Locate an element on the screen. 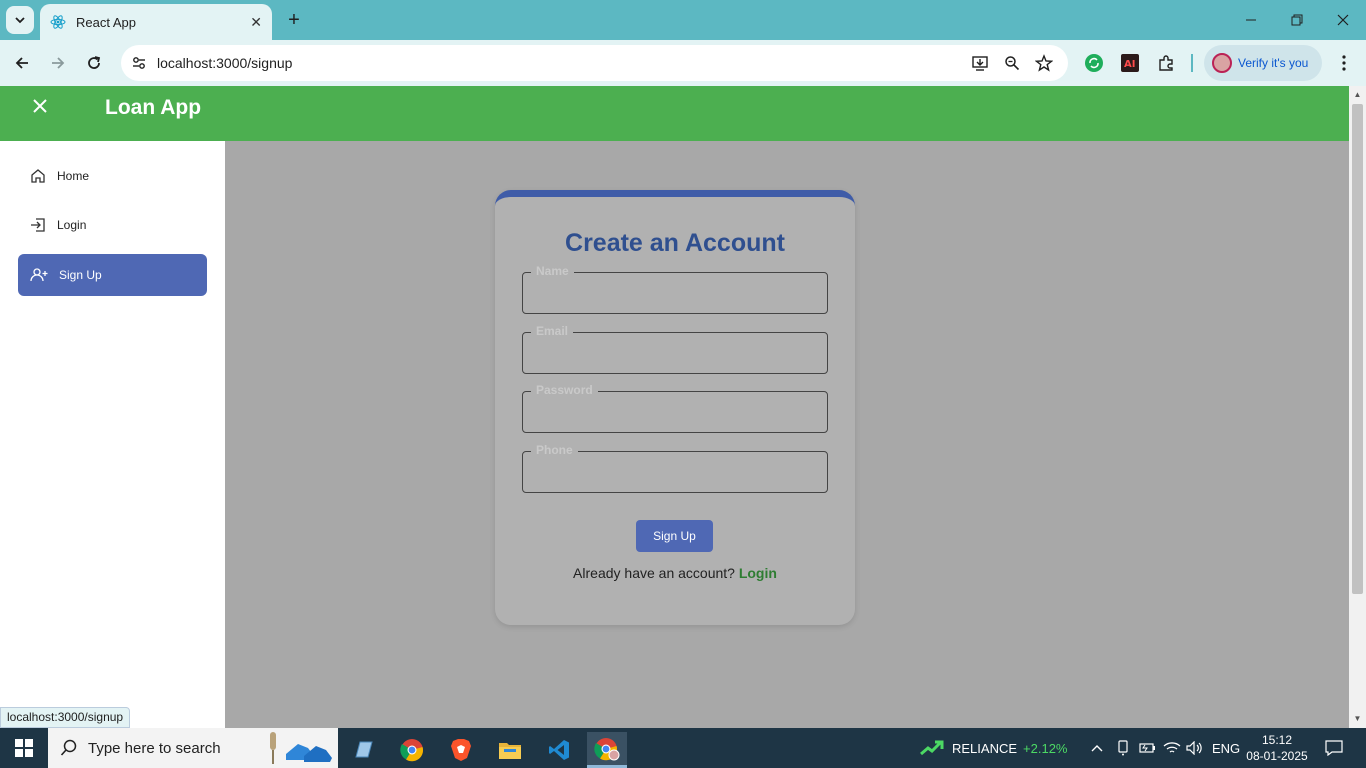 This screenshot has width=1366, height=768. login-icon is located at coordinates (38, 225).